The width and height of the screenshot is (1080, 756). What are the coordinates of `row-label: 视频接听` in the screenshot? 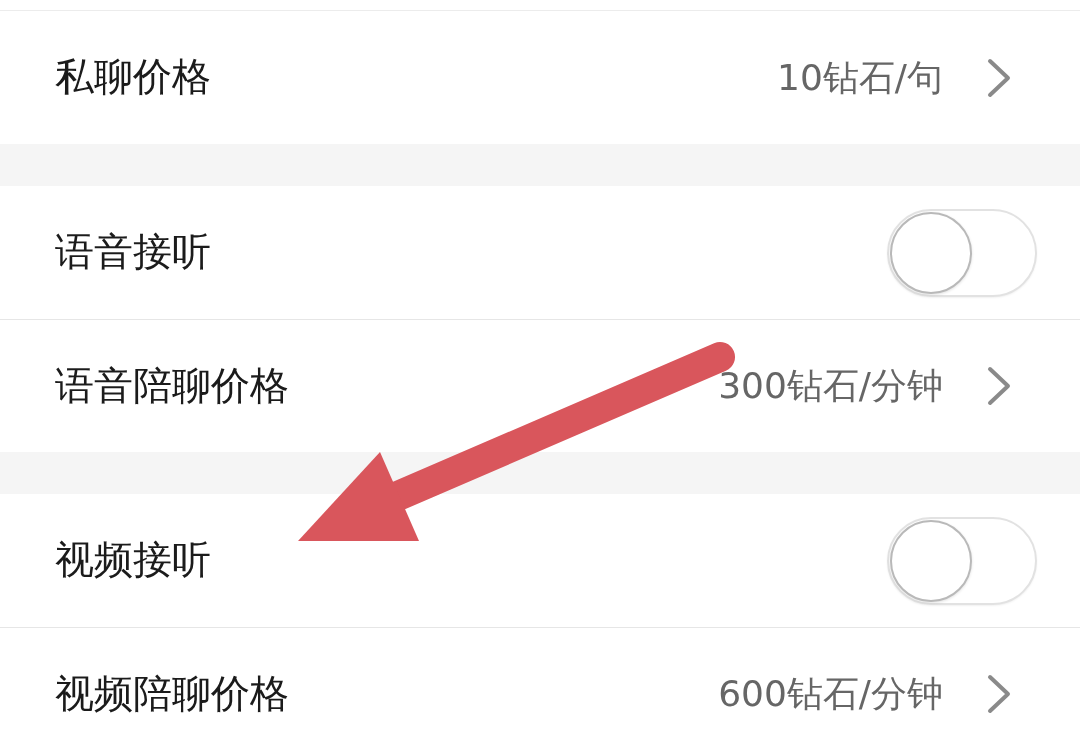 It's located at (133, 560).